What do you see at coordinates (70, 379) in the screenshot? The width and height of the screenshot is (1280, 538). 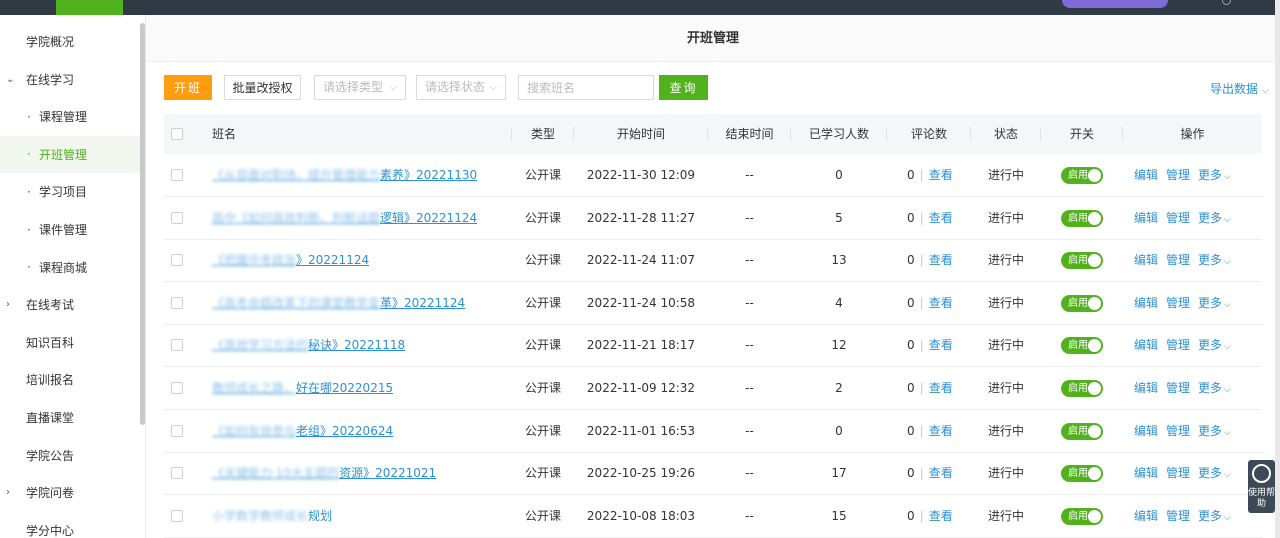 I see `sidebar-item: 培训报名` at bounding box center [70, 379].